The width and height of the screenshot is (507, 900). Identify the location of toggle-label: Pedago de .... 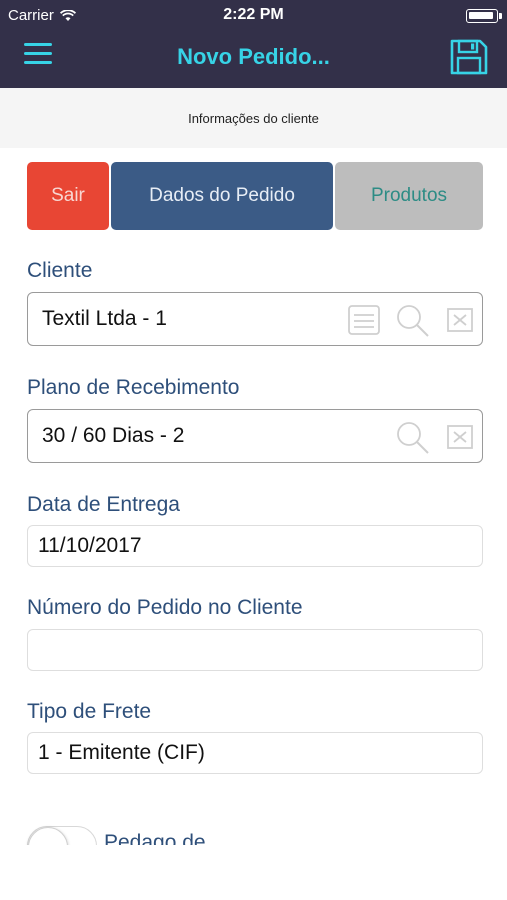
(166, 838).